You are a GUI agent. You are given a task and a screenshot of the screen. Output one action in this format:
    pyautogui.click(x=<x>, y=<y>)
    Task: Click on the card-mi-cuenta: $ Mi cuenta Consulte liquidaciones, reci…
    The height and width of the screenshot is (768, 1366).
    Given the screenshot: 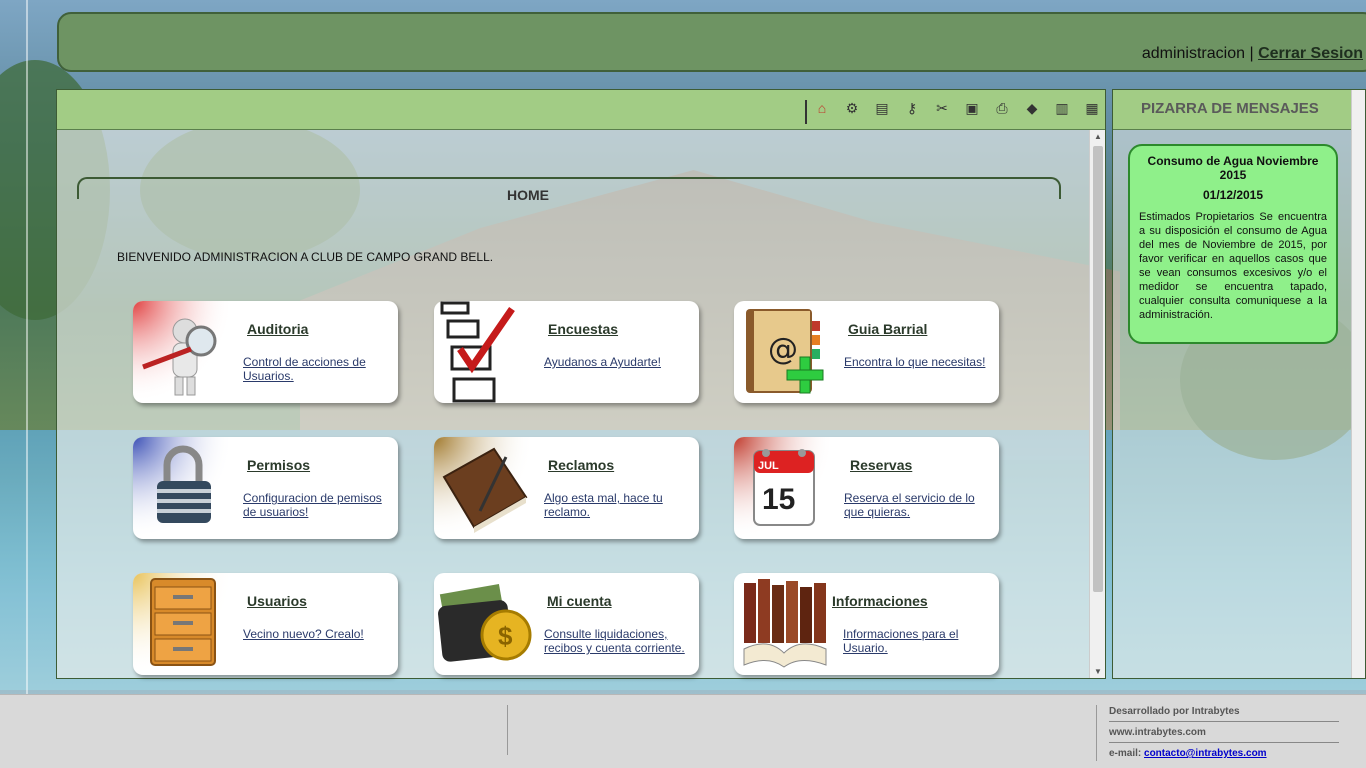 What is the action you would take?
    pyautogui.click(x=566, y=624)
    